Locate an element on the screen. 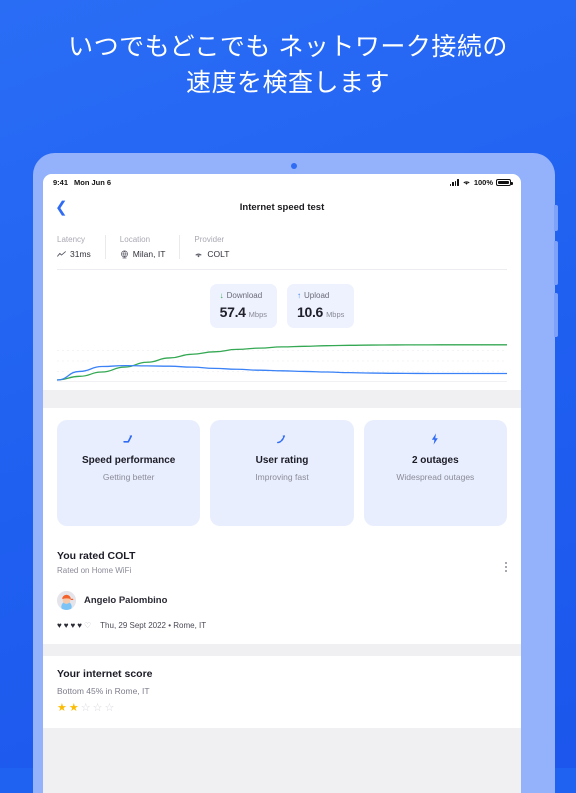 The width and height of the screenshot is (576, 793). meta-value-provider: COLT is located at coordinates (211, 254).